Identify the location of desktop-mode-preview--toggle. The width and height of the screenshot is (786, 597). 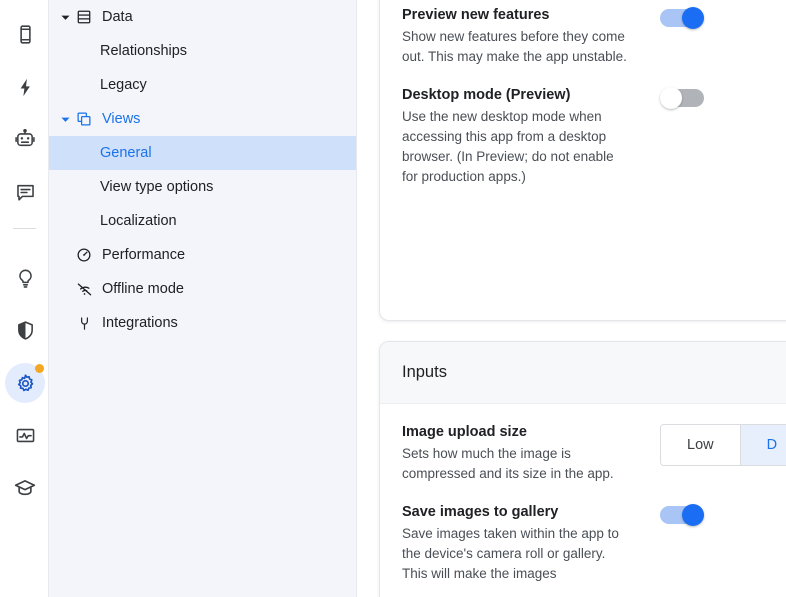
(682, 98).